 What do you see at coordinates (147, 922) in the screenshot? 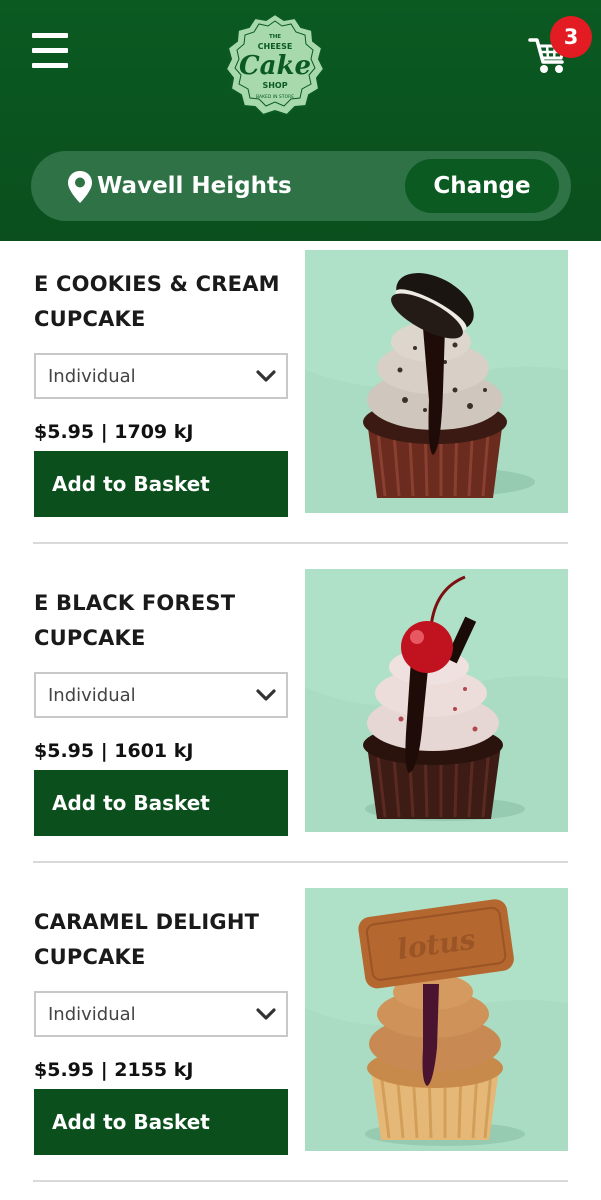
I see `product-title-line1: CARAMEL DELIGHT` at bounding box center [147, 922].